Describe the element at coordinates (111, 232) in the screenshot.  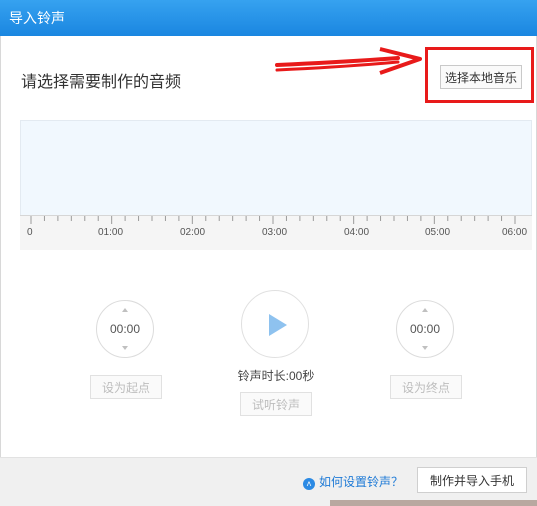
I see `tick-label-1: 01:00` at that location.